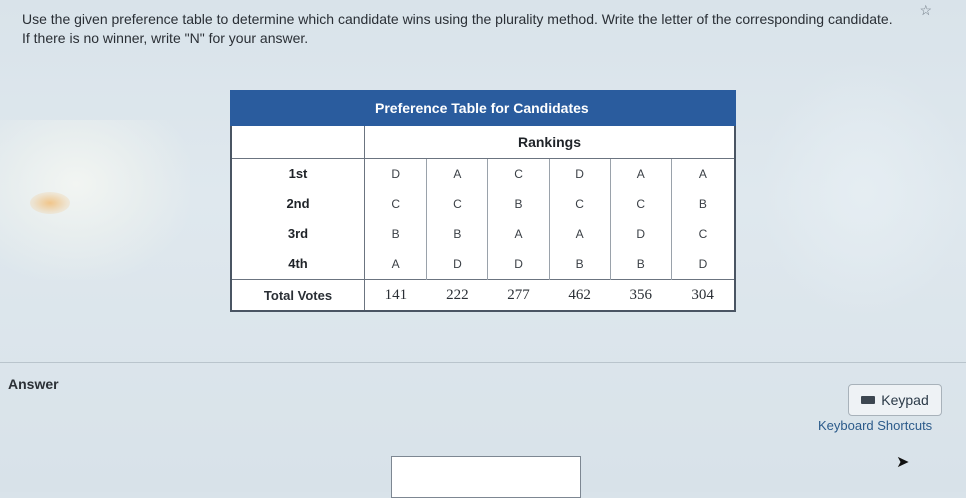 The height and width of the screenshot is (498, 966). Describe the element at coordinates (395, 295) in the screenshot. I see `vote-count: 141` at that location.